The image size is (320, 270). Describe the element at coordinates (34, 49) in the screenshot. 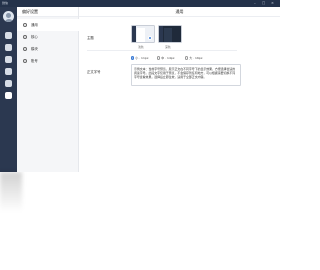

I see `sidebar-item-label: 模块` at that location.